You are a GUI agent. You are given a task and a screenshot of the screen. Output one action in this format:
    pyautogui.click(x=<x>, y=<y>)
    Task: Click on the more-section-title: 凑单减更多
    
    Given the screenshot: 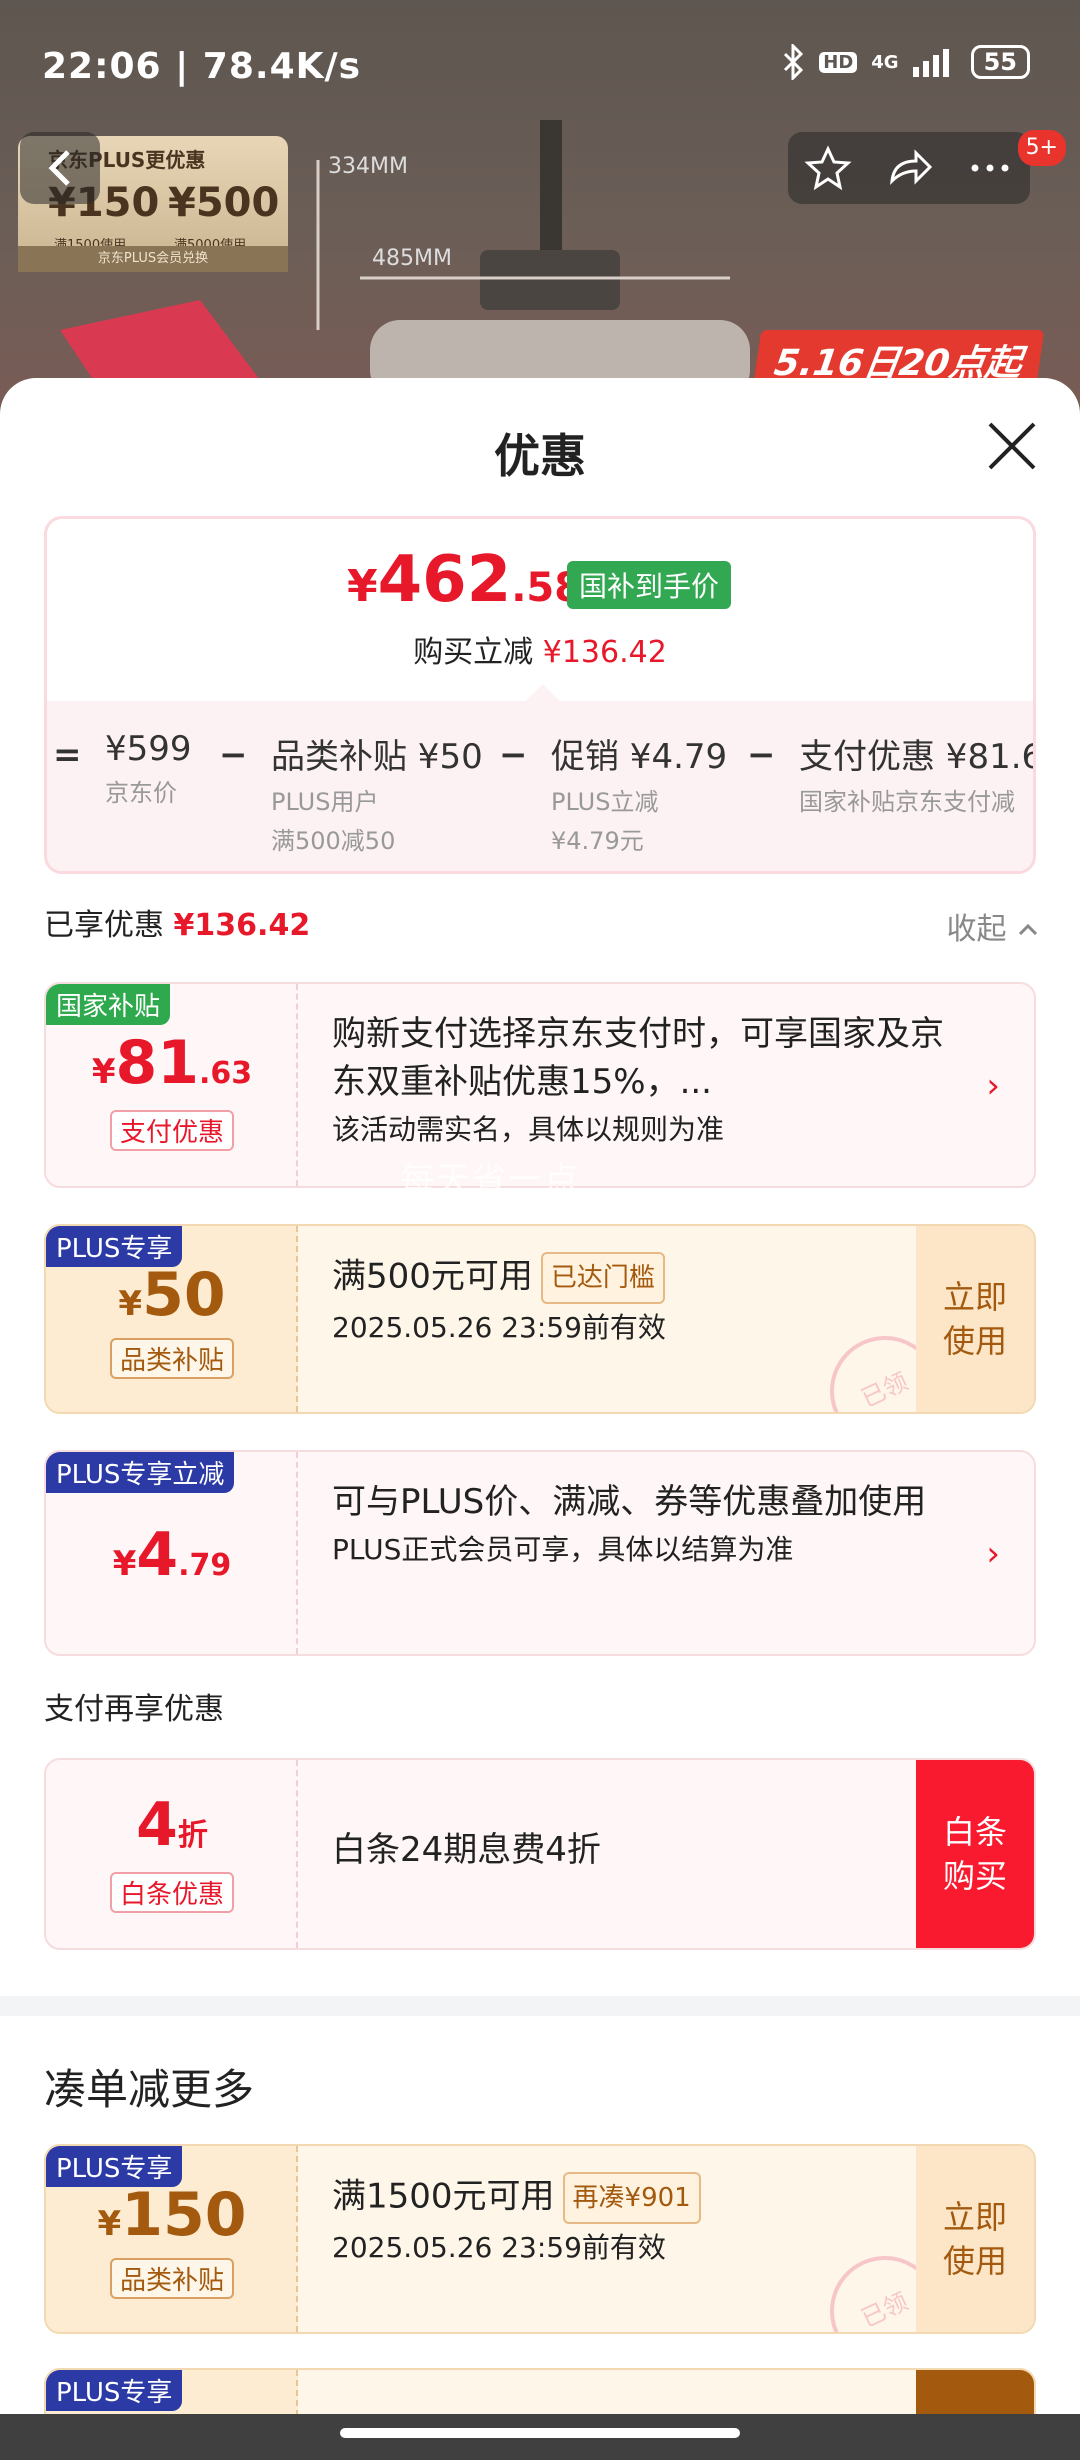 What is the action you would take?
    pyautogui.click(x=149, y=2089)
    